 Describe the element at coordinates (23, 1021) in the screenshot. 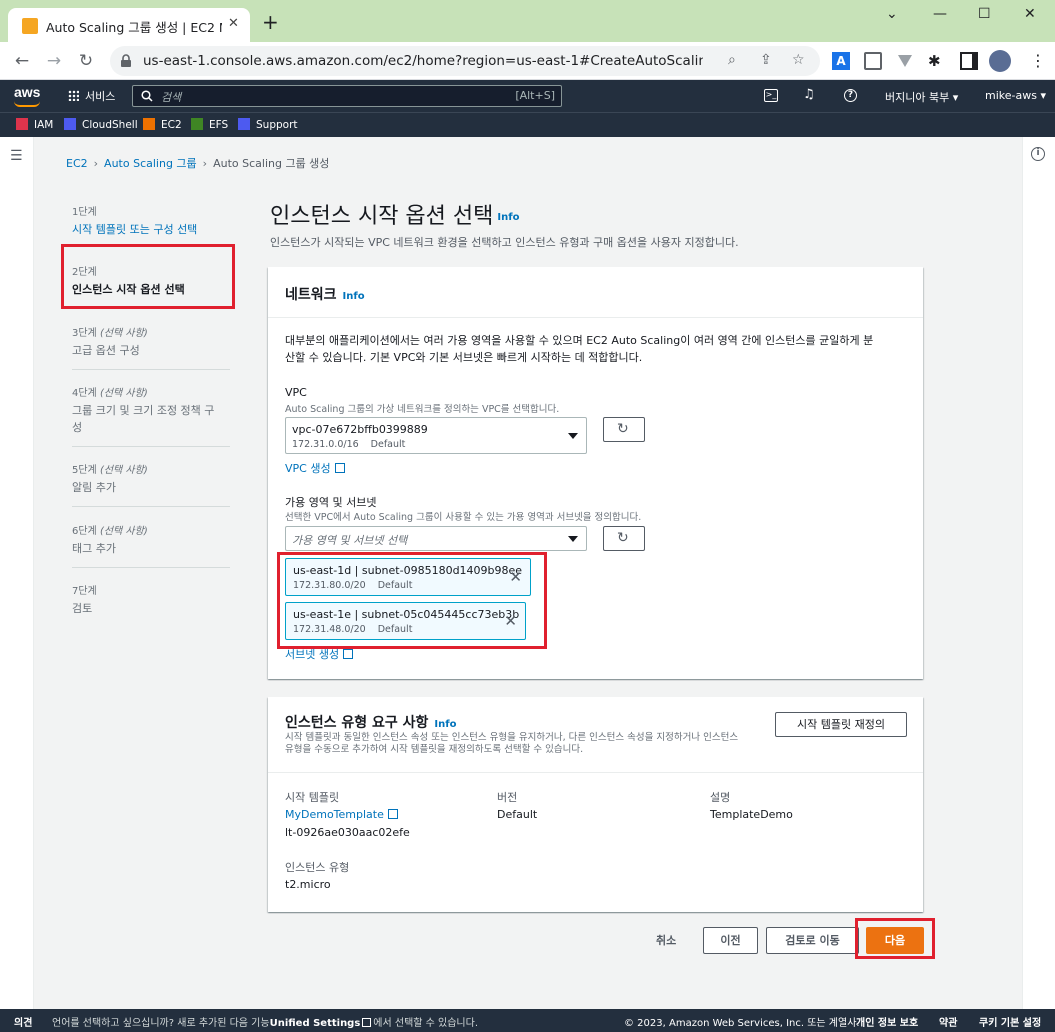

I see `feedback-link: 의견` at that location.